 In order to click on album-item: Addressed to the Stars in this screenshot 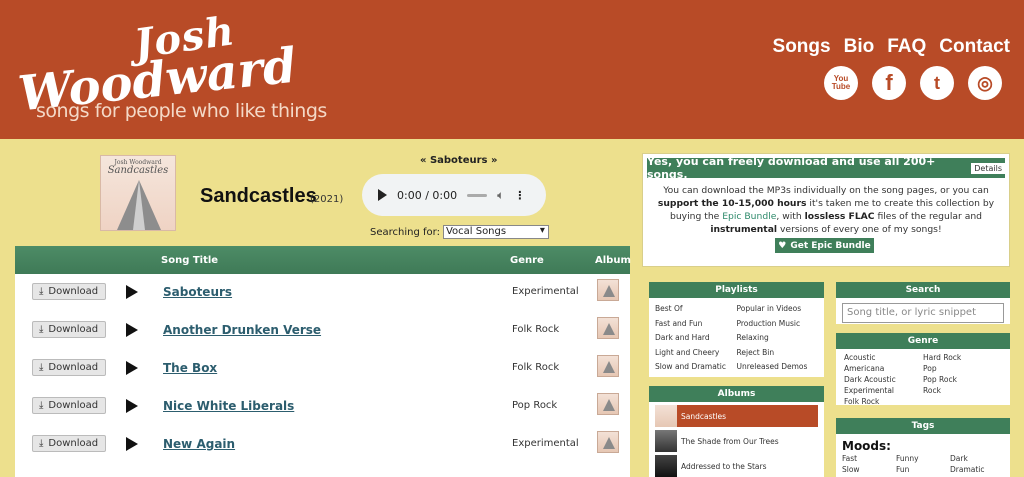, I will do `click(736, 466)`.